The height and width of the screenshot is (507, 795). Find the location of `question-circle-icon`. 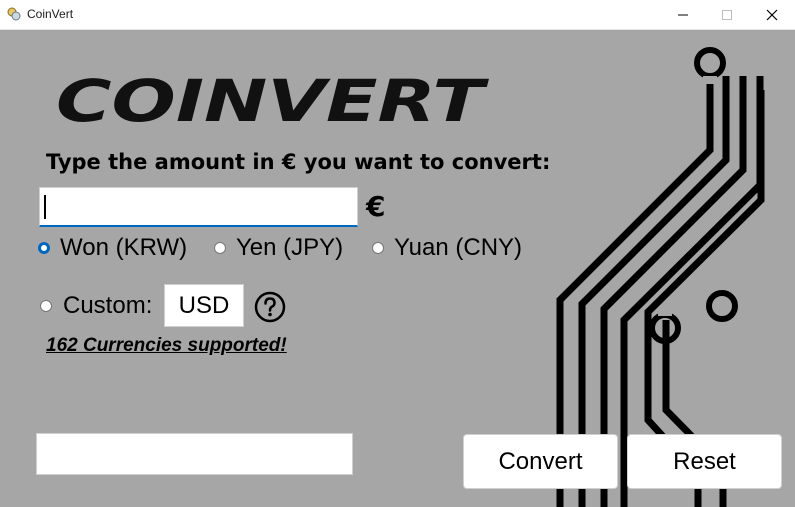

question-circle-icon is located at coordinates (270, 309).